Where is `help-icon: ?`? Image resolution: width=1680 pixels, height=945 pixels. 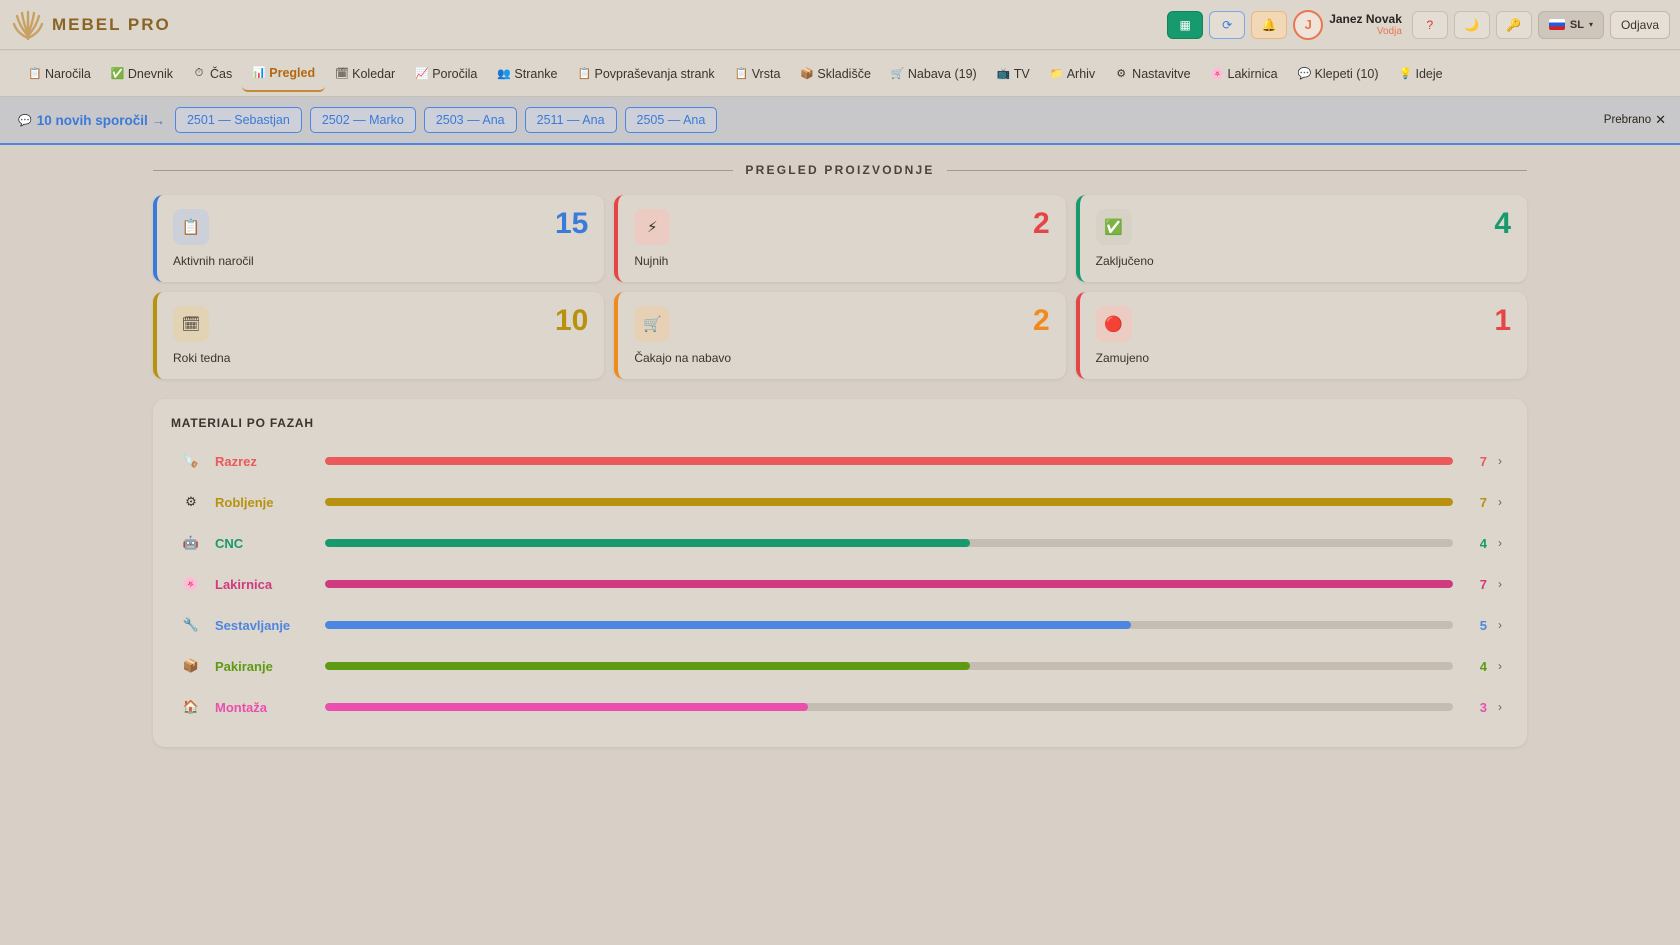
help-icon: ? is located at coordinates (1430, 24).